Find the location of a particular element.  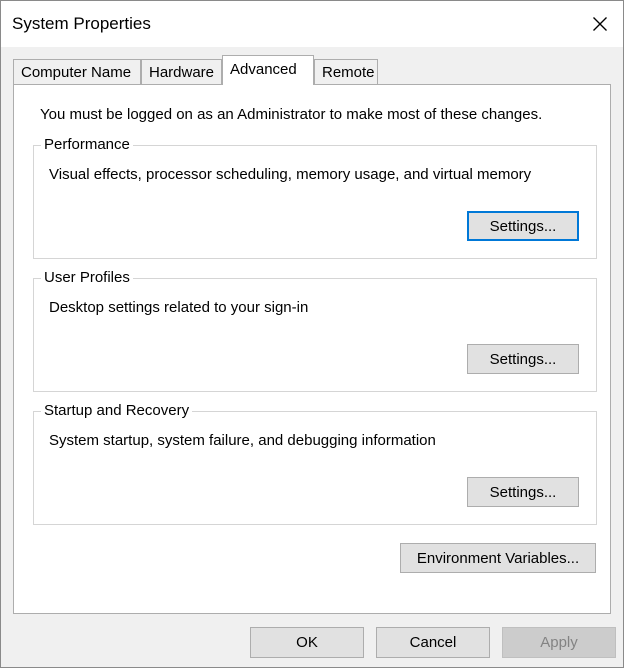

performance-title: Performance is located at coordinates (87, 144).